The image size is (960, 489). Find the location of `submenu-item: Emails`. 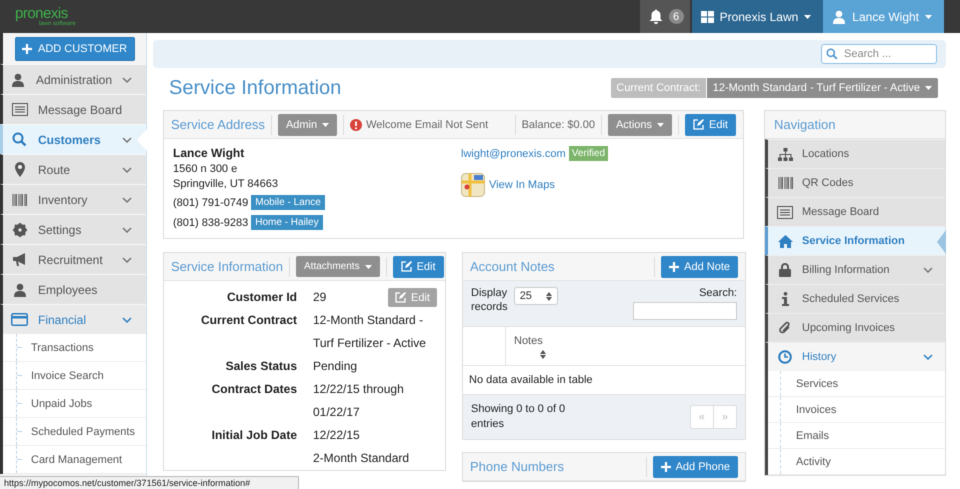

submenu-item: Emails is located at coordinates (856, 436).